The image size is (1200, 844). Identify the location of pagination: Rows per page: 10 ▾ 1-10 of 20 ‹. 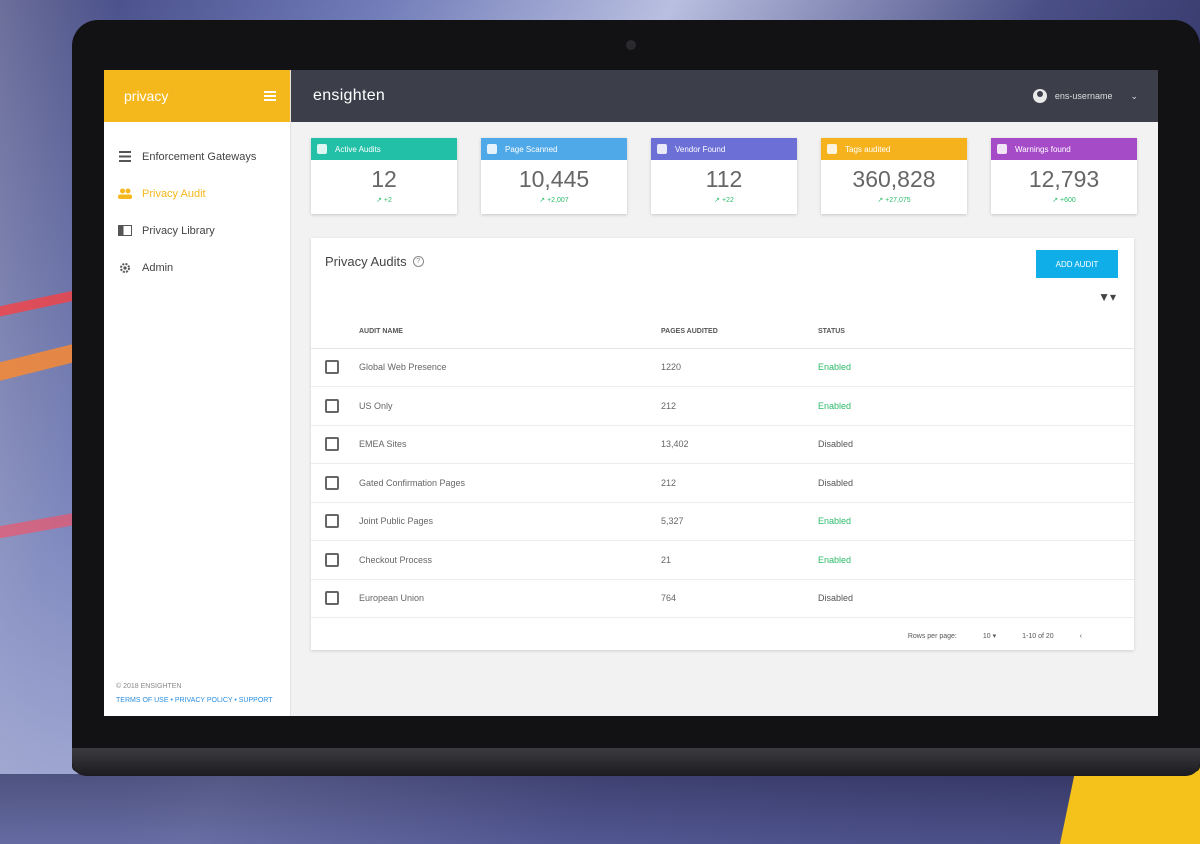
(995, 636).